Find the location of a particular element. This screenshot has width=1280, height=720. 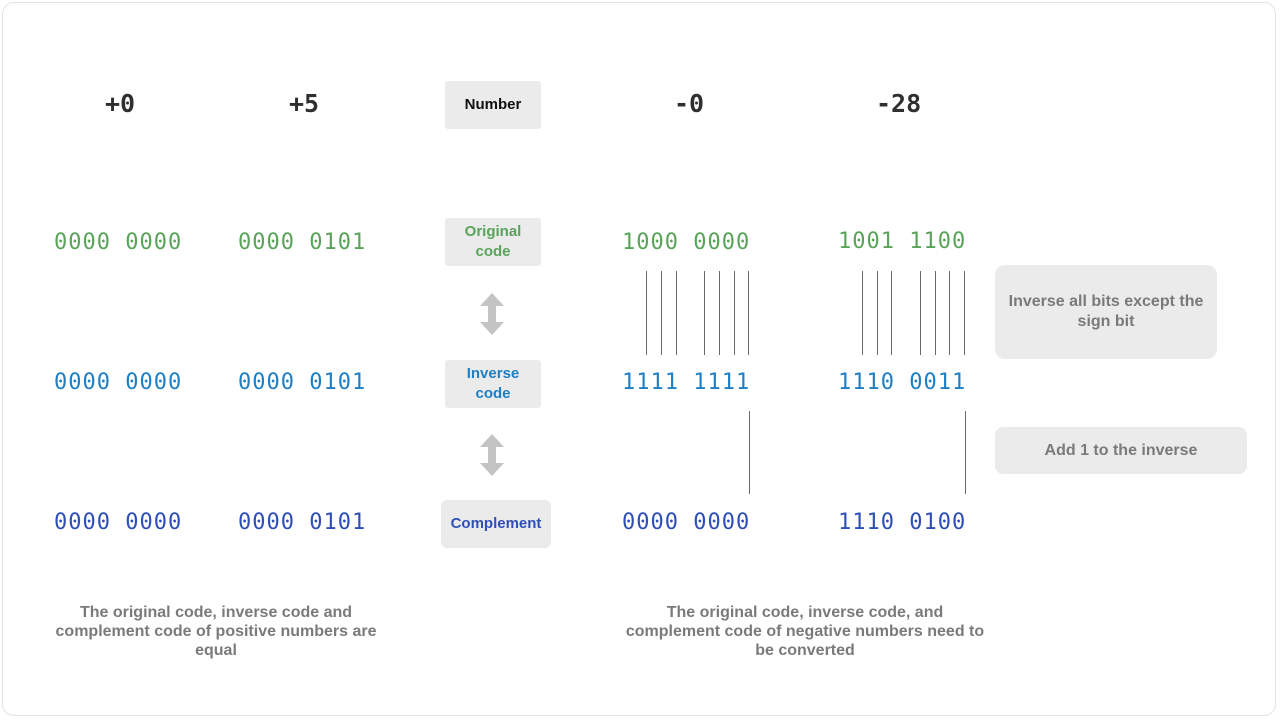

label-complement-text: Complement is located at coordinates (496, 523).